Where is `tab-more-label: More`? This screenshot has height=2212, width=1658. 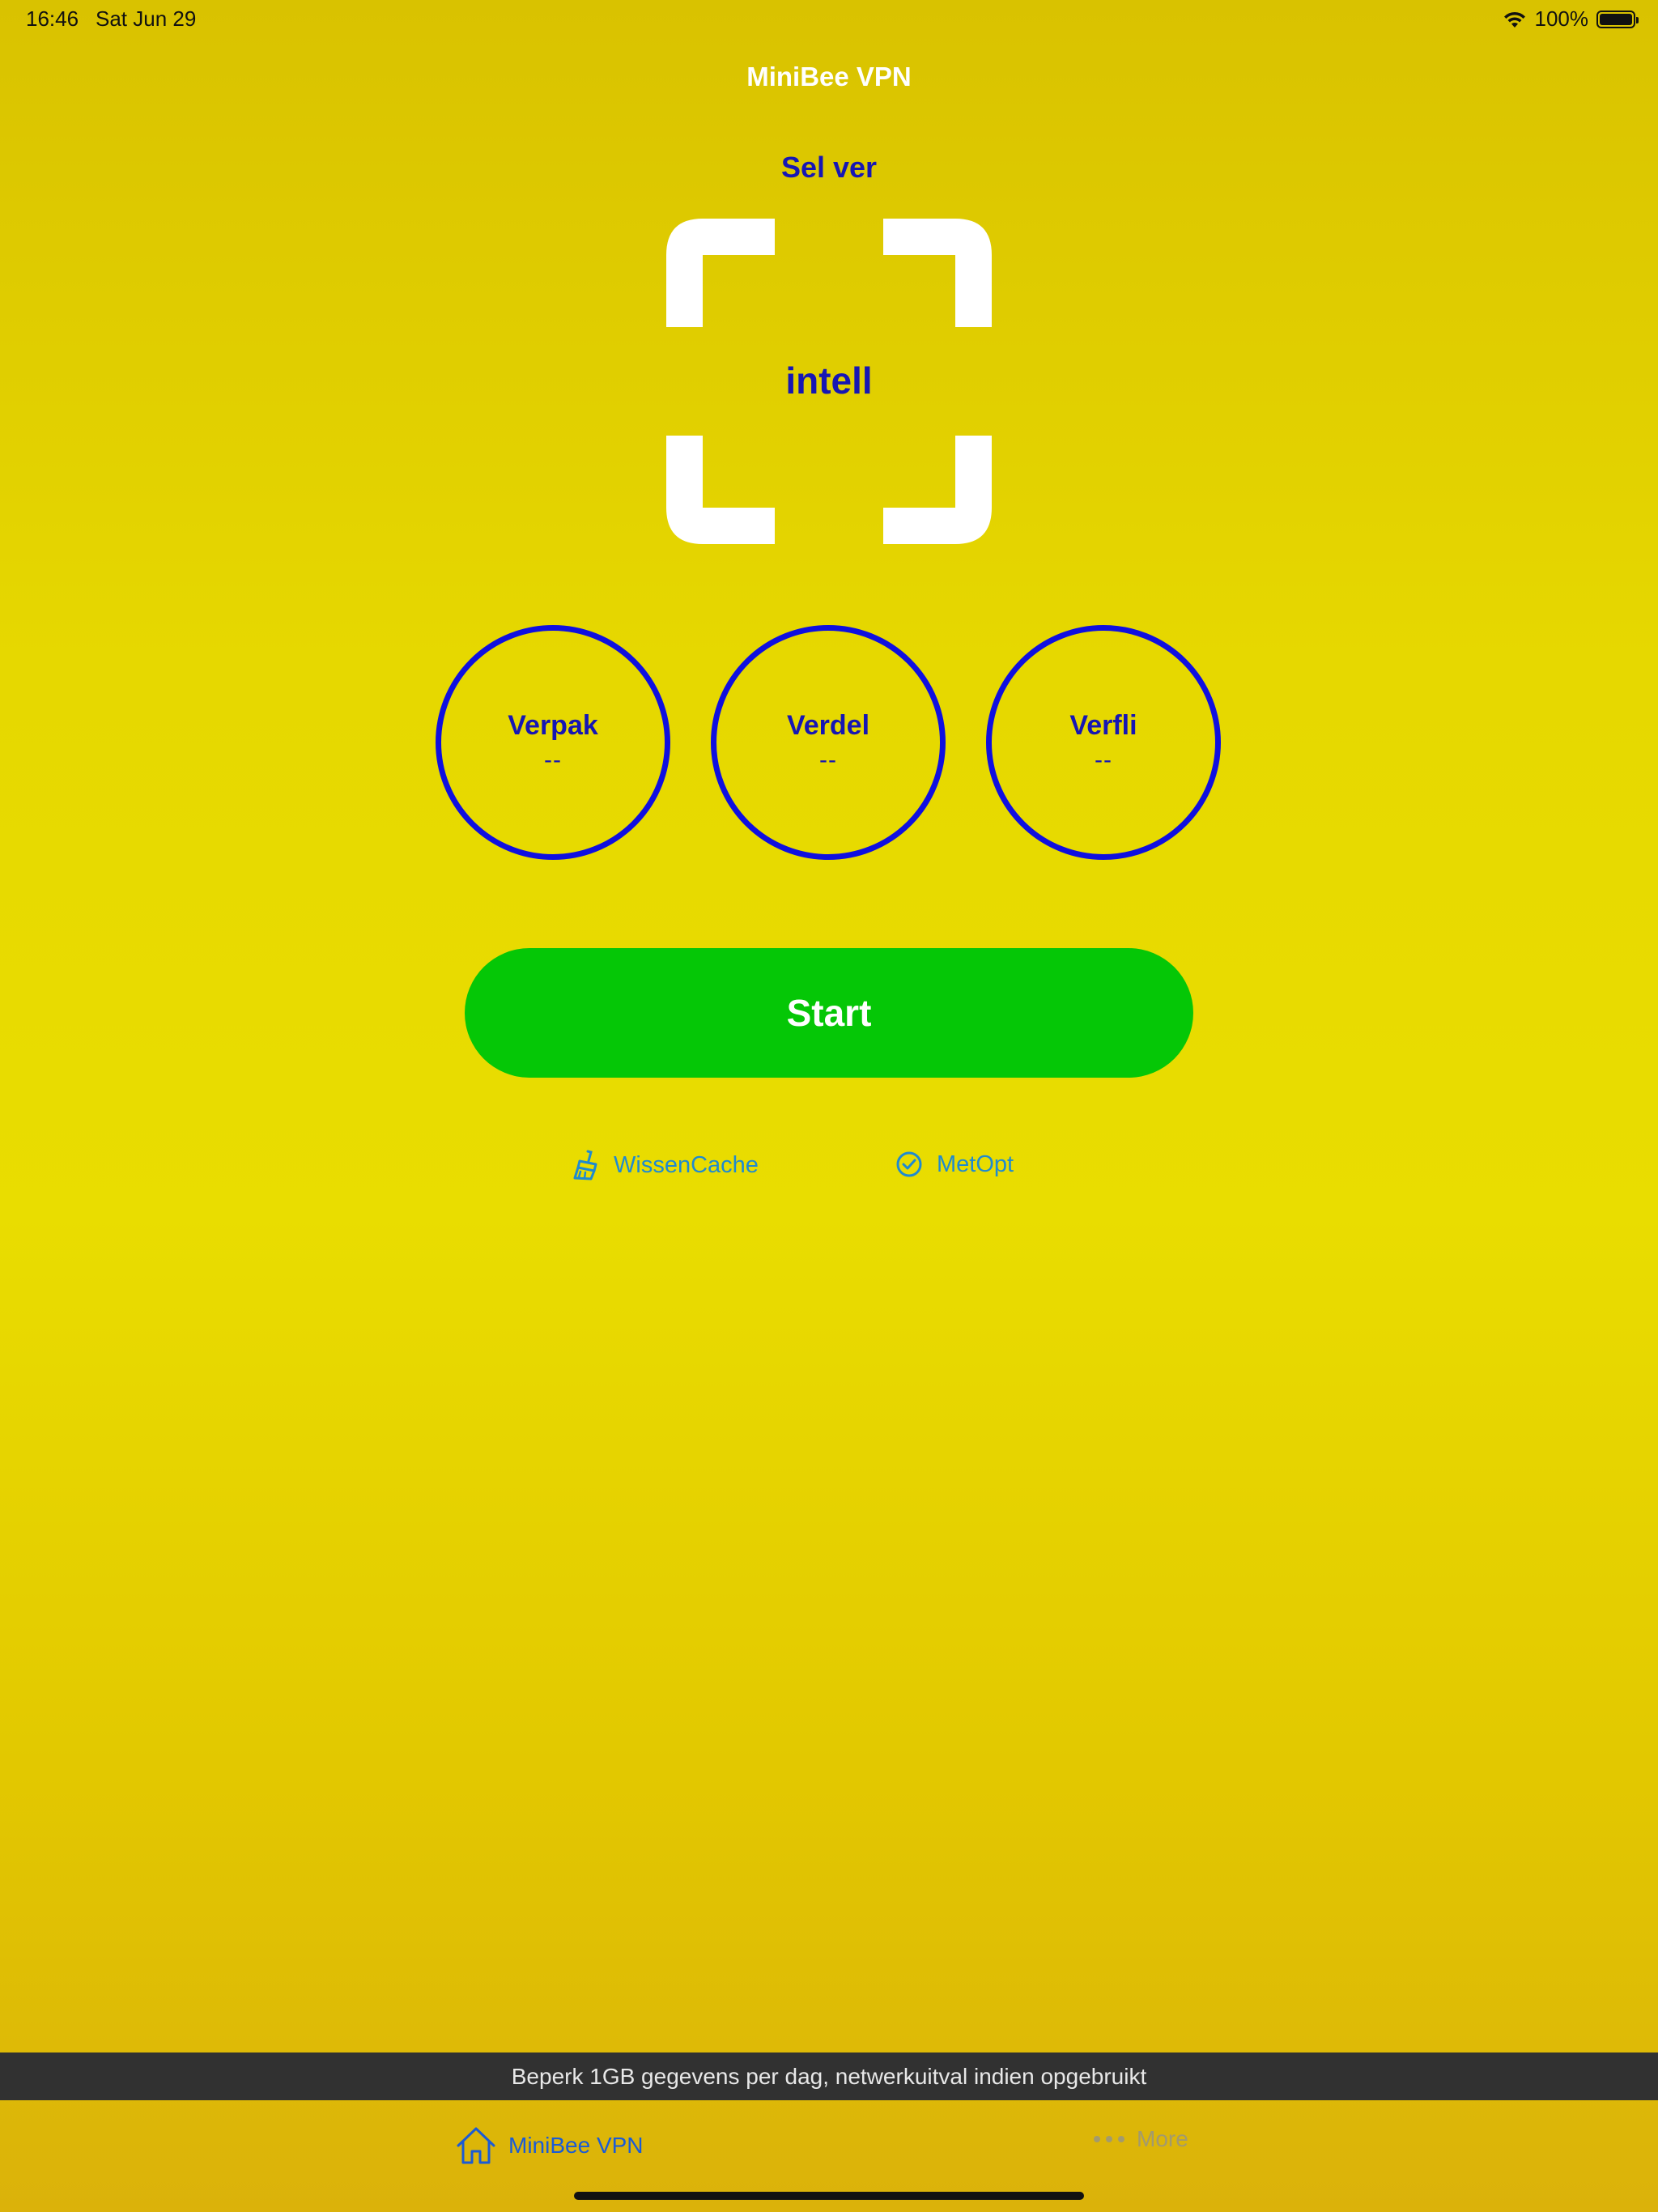
tab-more-label: More is located at coordinates (1162, 2138).